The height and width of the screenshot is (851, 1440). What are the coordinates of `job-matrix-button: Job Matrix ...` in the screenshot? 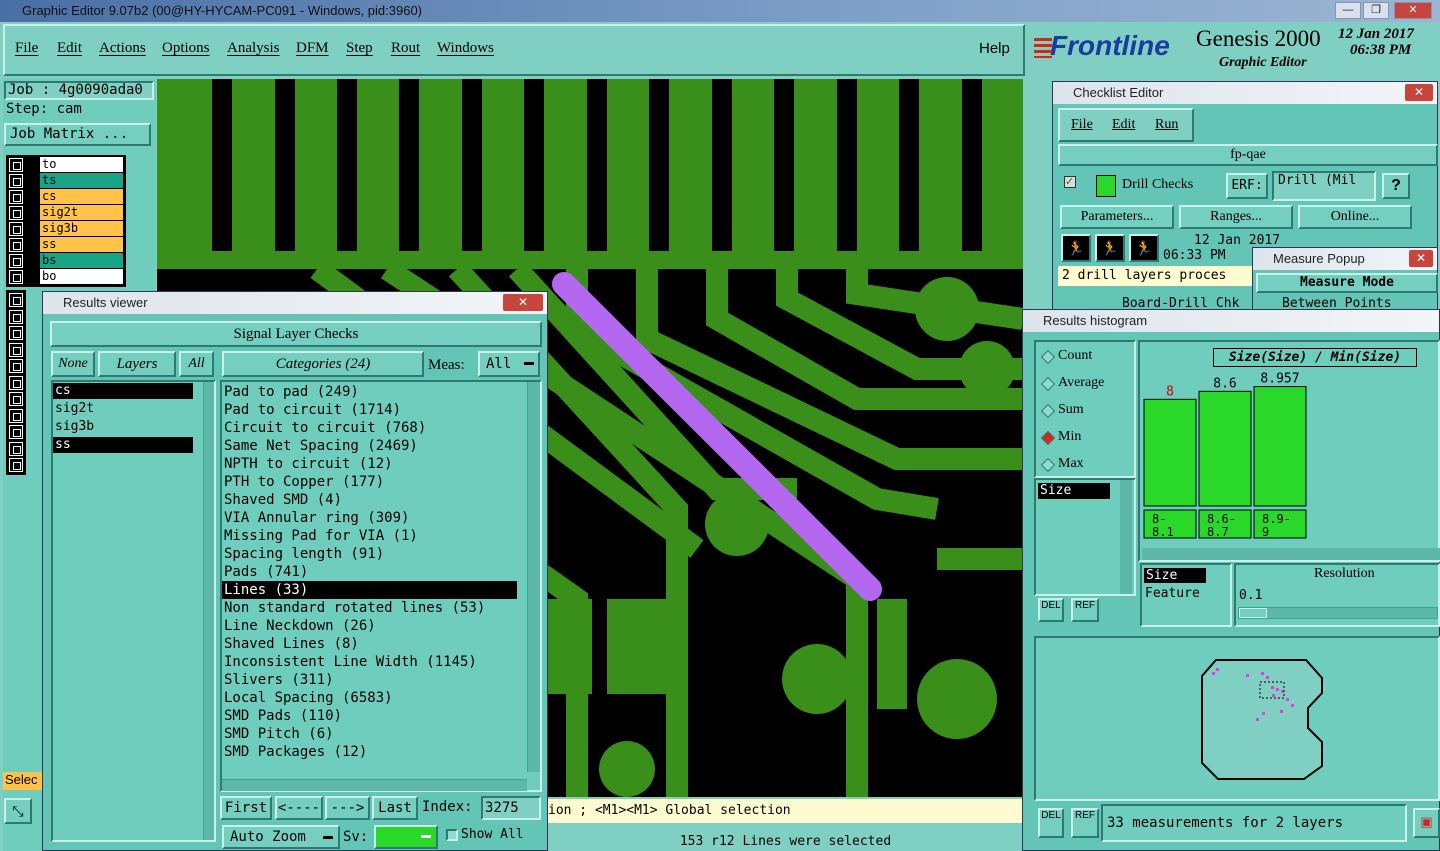 It's located at (77, 134).